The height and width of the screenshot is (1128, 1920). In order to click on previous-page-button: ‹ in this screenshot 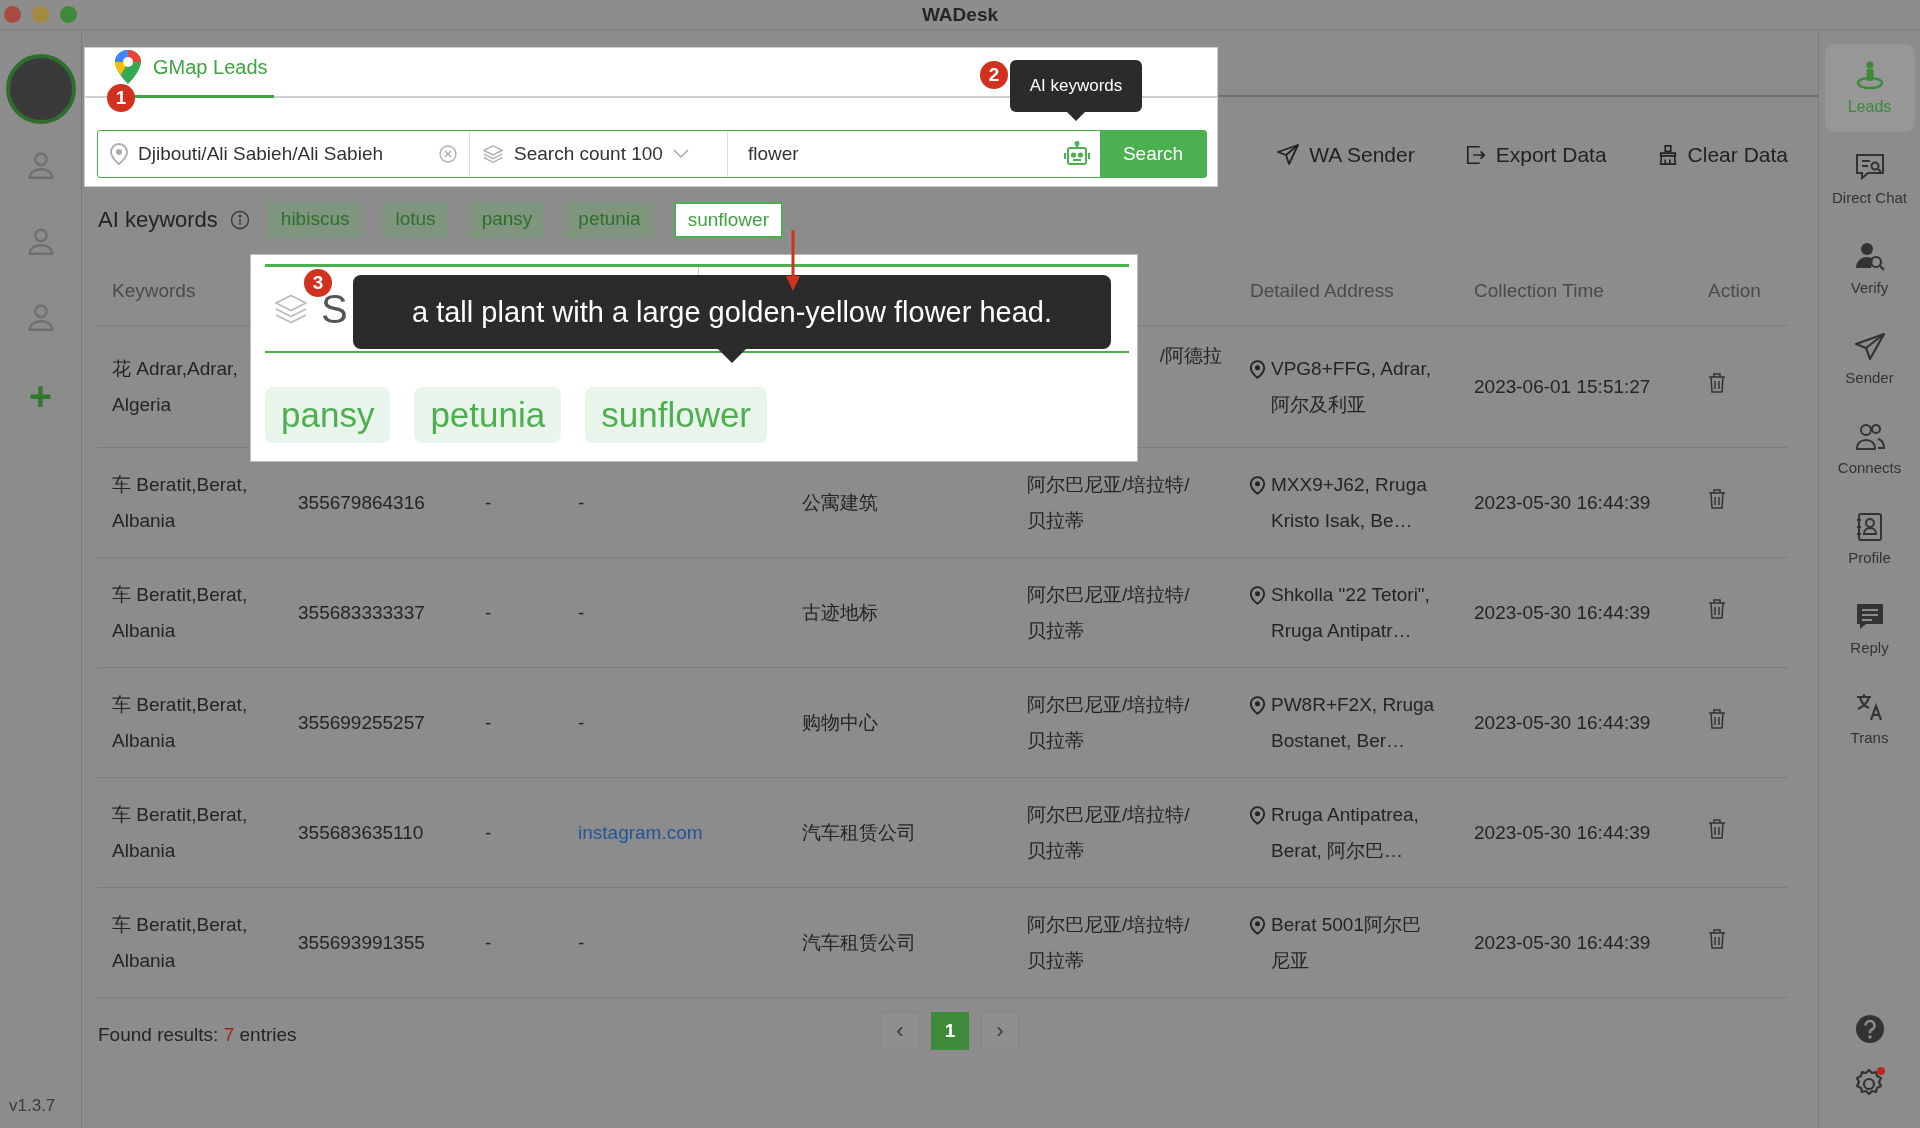, I will do `click(900, 1031)`.